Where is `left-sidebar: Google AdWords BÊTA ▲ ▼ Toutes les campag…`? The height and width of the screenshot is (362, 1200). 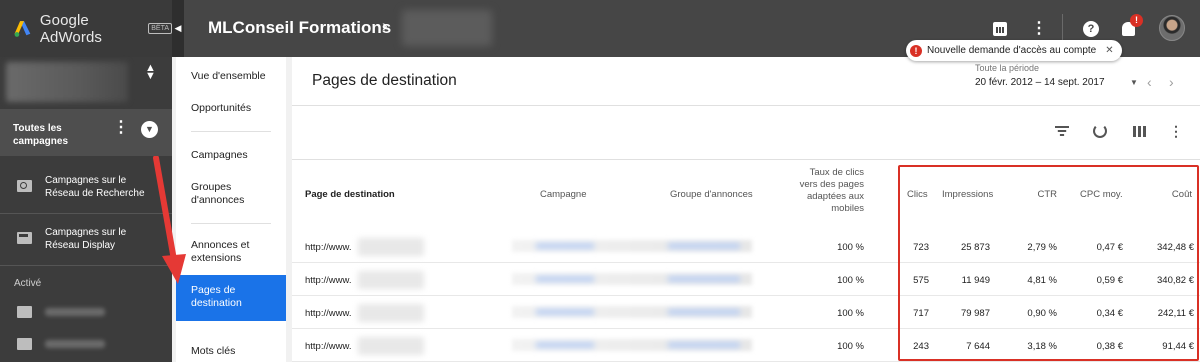
left-sidebar: Google AdWords BÊTA ▲ ▼ Toutes les campag… is located at coordinates (86, 181).